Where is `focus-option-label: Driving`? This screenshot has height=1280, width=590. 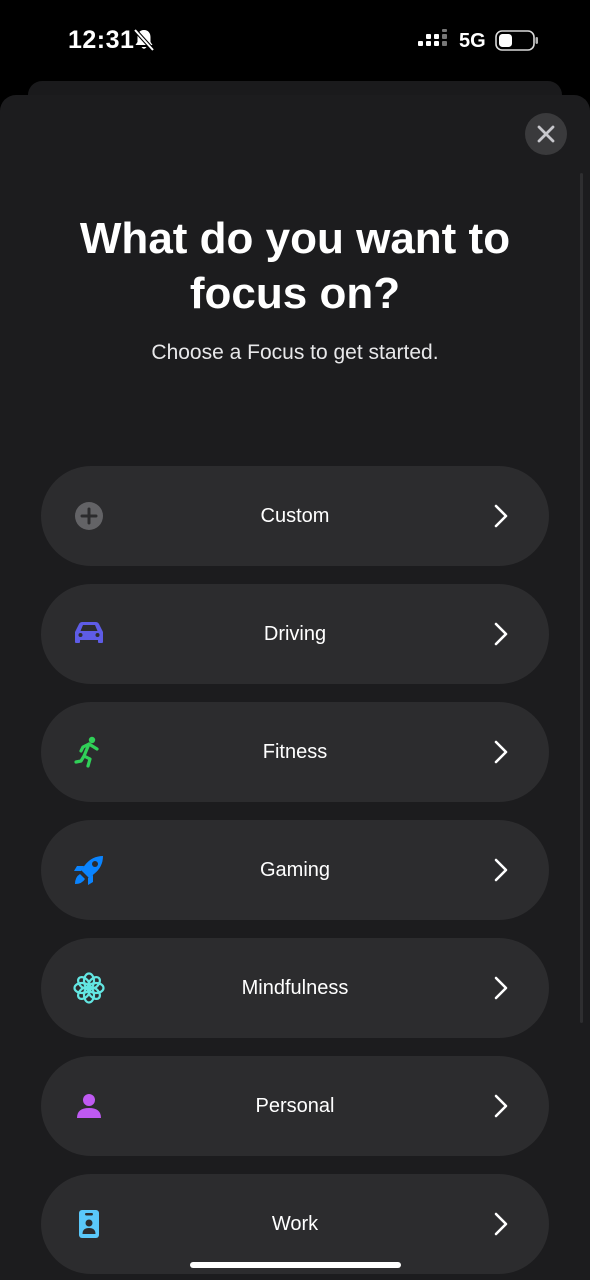 focus-option-label: Driving is located at coordinates (295, 634).